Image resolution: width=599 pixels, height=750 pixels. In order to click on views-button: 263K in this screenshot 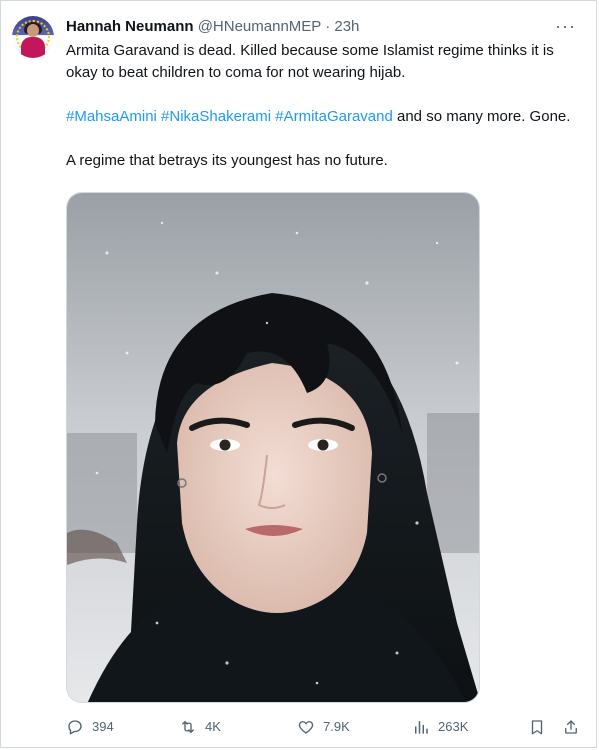, I will do `click(440, 727)`.